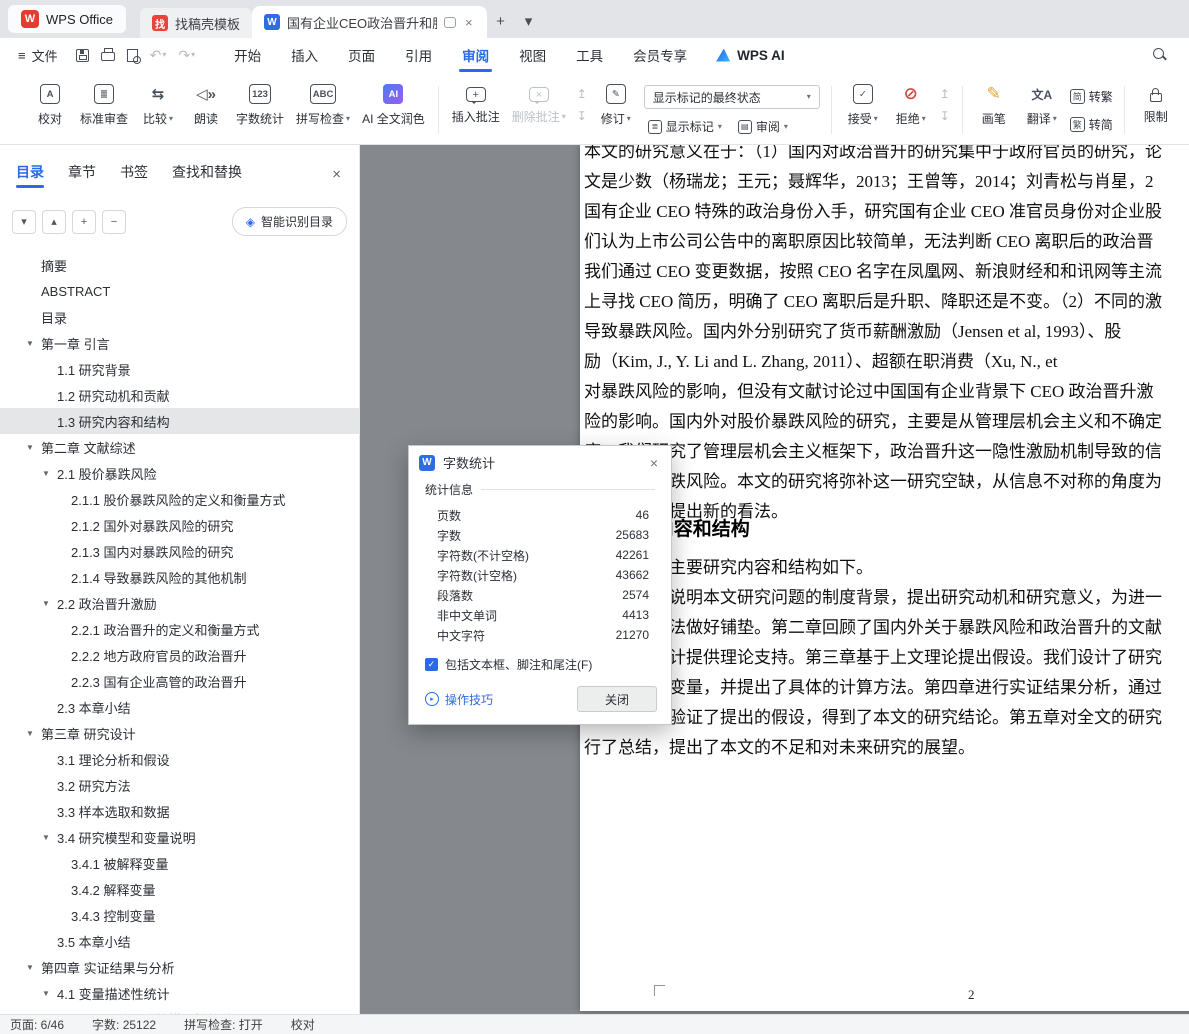 This screenshot has height=1034, width=1189. I want to click on toc-item: ▼ 3.4 研究模型和变量说明, so click(179, 837).